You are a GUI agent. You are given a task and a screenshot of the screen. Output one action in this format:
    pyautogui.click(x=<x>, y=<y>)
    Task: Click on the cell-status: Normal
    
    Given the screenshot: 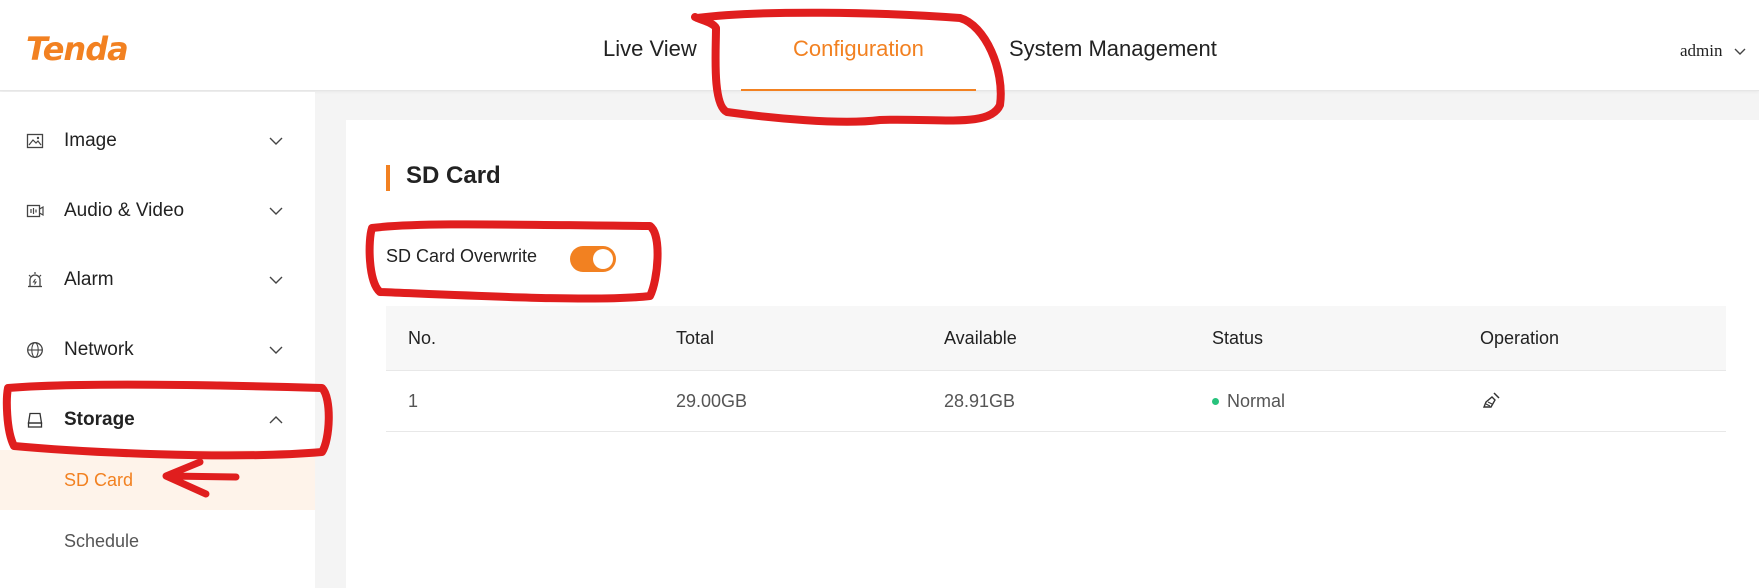 What is the action you would take?
    pyautogui.click(x=1248, y=401)
    